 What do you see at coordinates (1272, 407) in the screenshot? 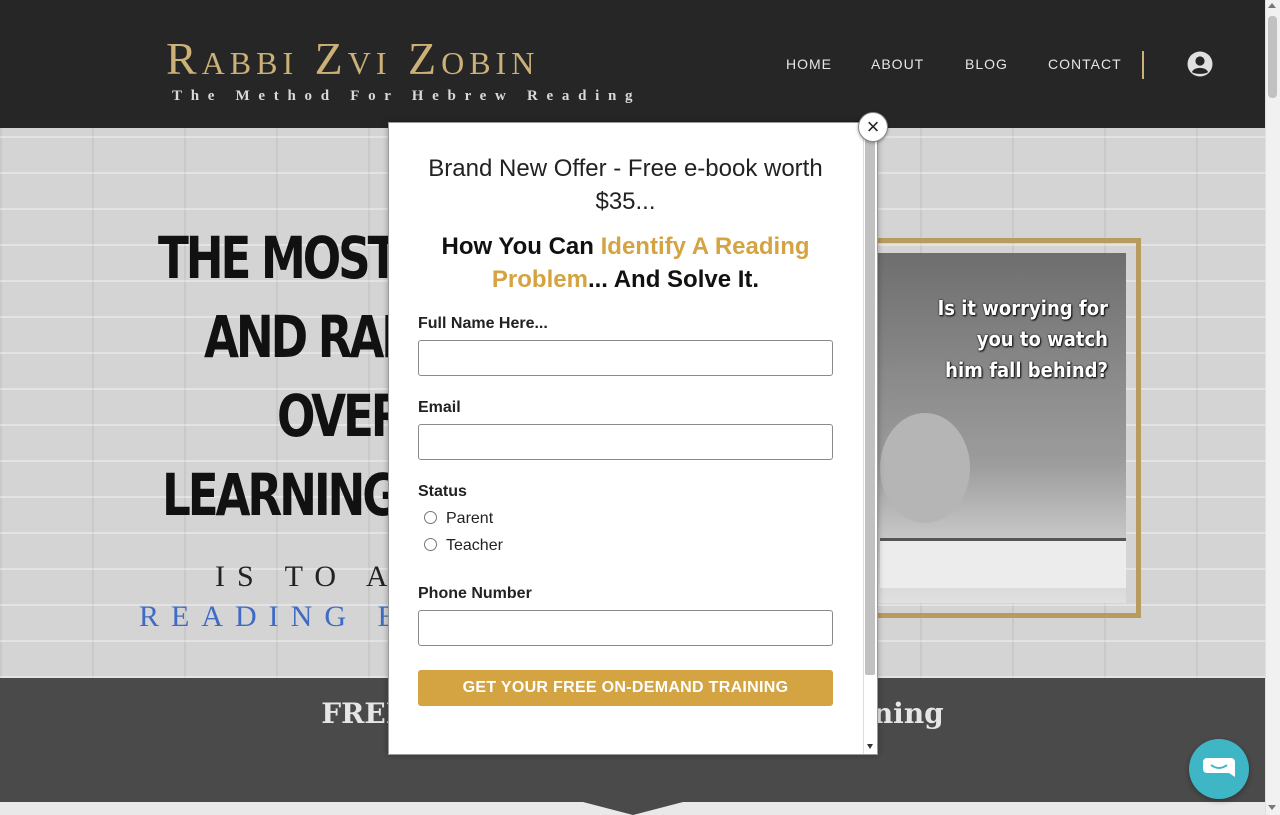
I see `page-scrollbar` at bounding box center [1272, 407].